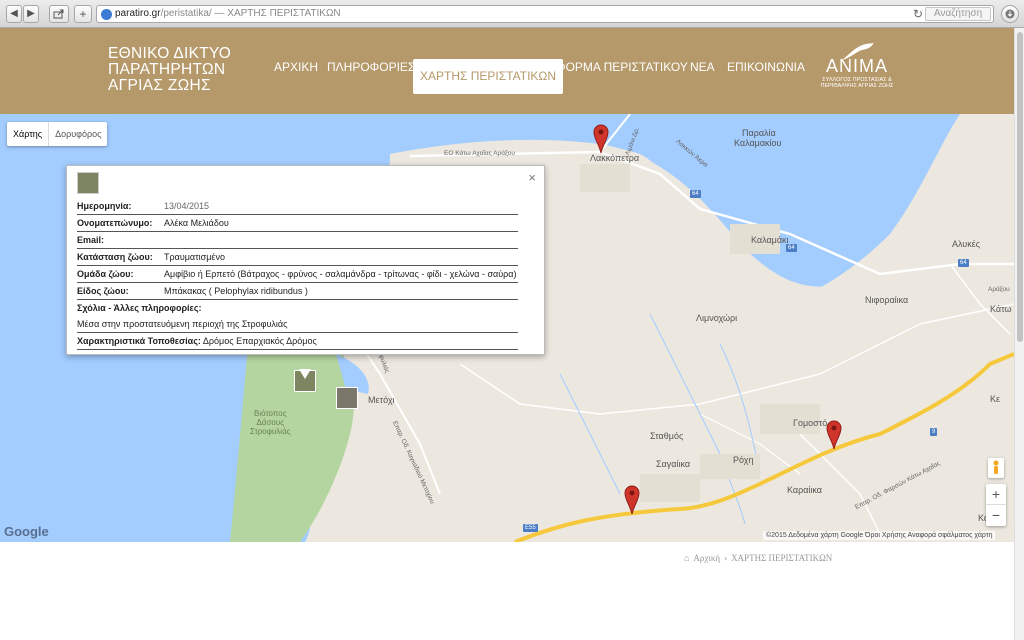 The image size is (1024, 640). I want to click on scrollbar-thumb, so click(1020, 187).